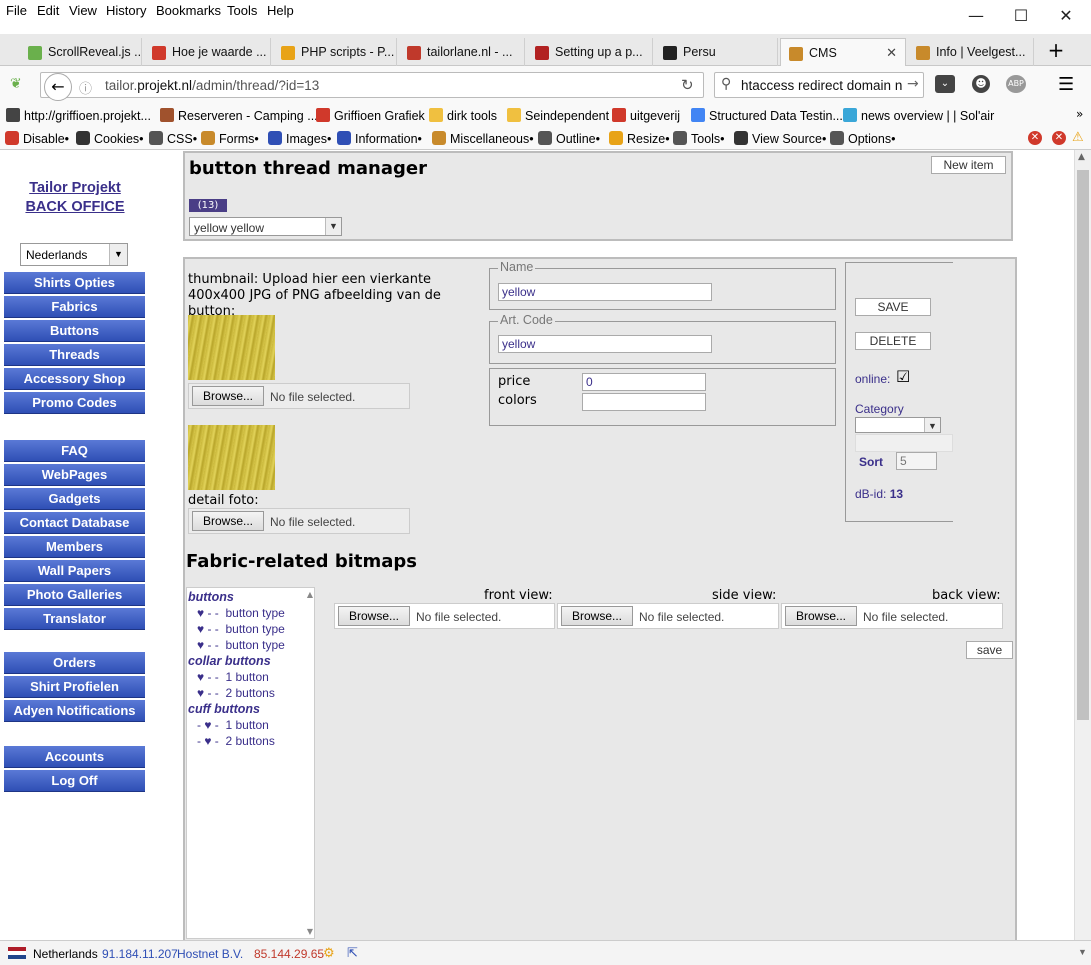  Describe the element at coordinates (74, 331) in the screenshot. I see `sidebar-item-buttons: Buttons` at that location.